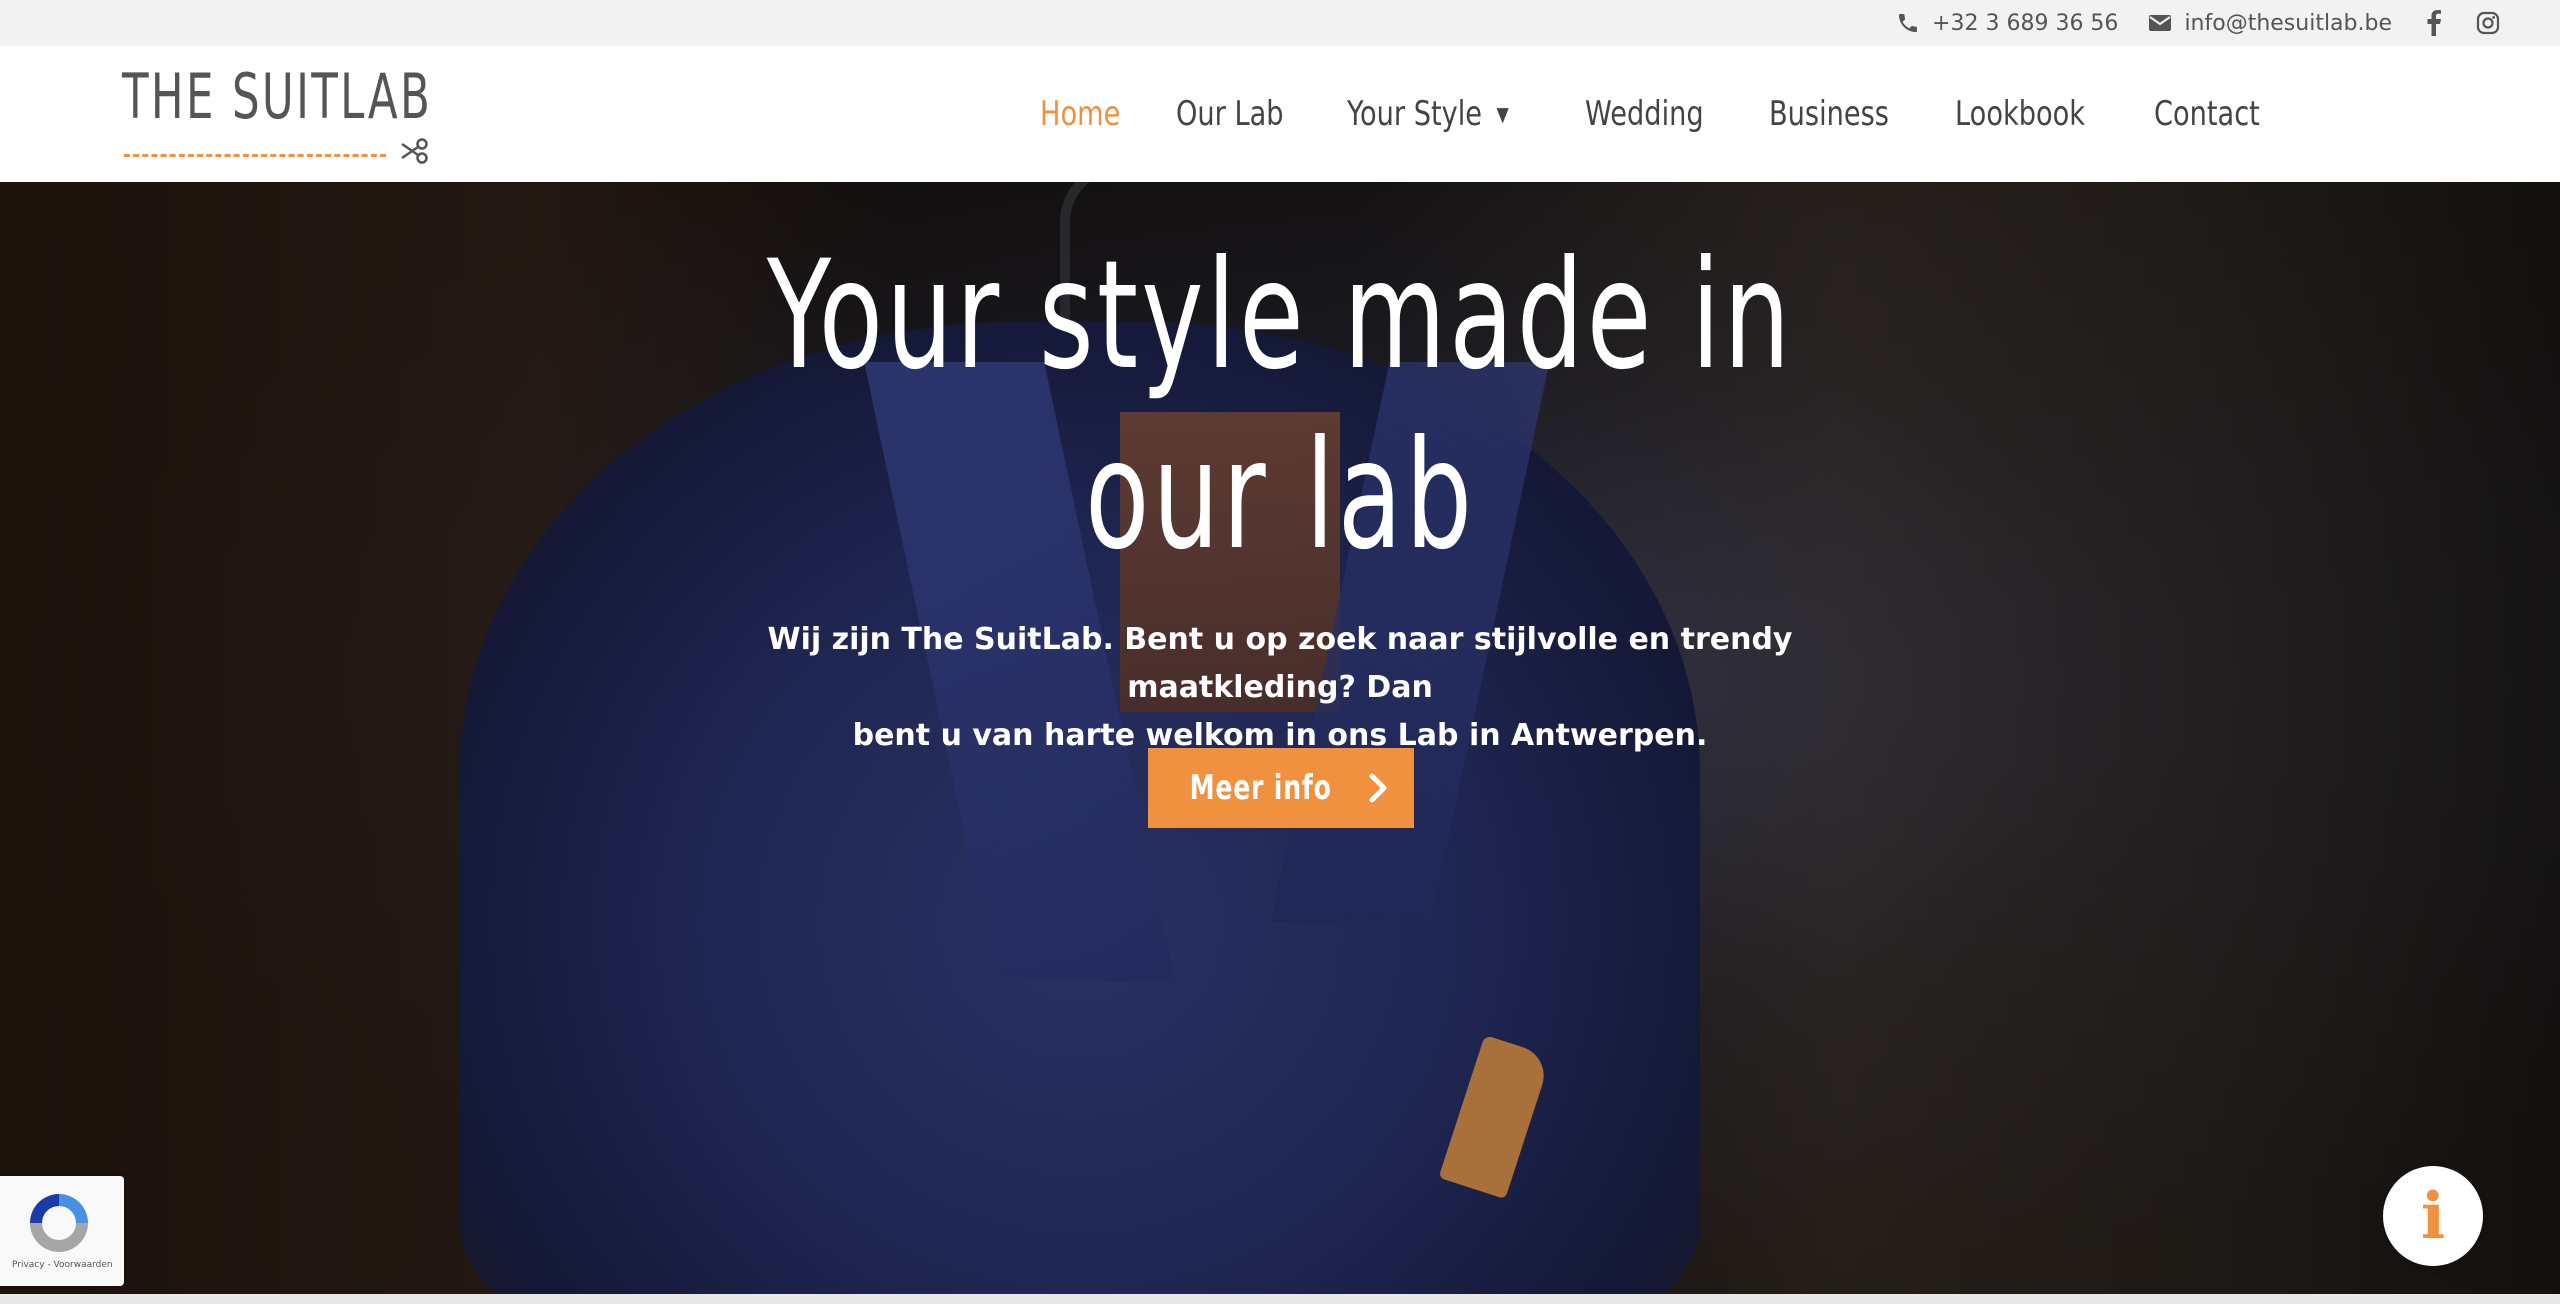 Image resolution: width=2560 pixels, height=1304 pixels. I want to click on meer-info-button: Meer info, so click(1281, 788).